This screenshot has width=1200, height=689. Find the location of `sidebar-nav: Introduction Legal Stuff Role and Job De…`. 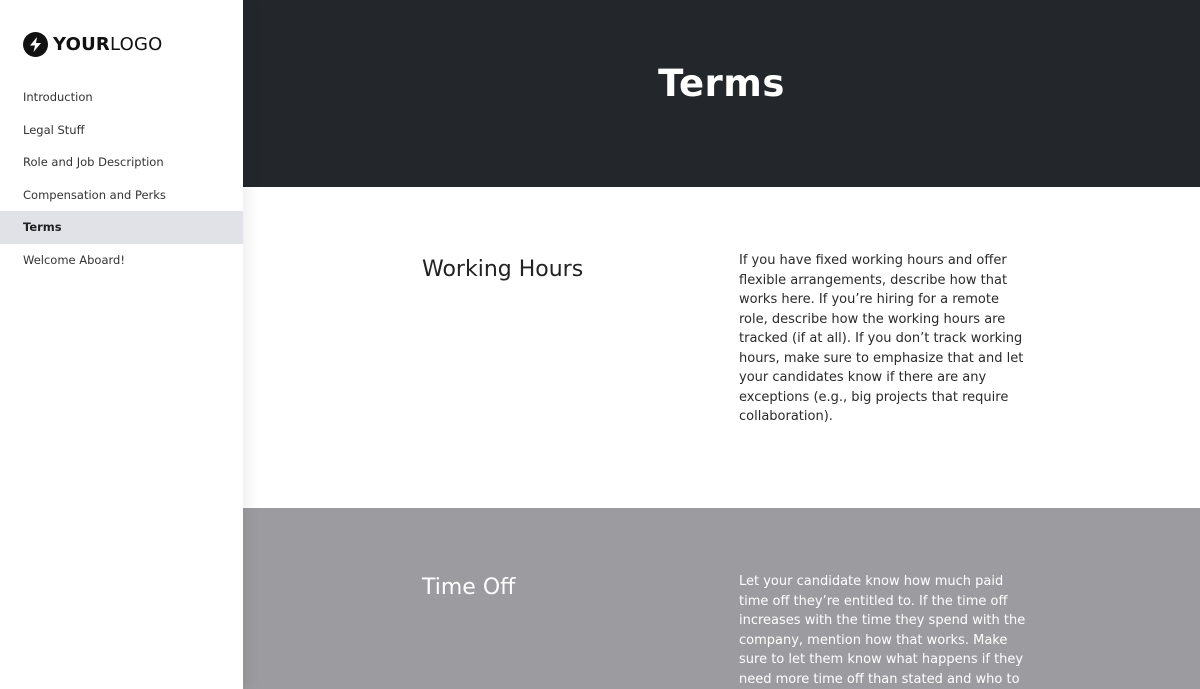

sidebar-nav: Introduction Legal Stuff Role and Job De… is located at coordinates (121, 178).